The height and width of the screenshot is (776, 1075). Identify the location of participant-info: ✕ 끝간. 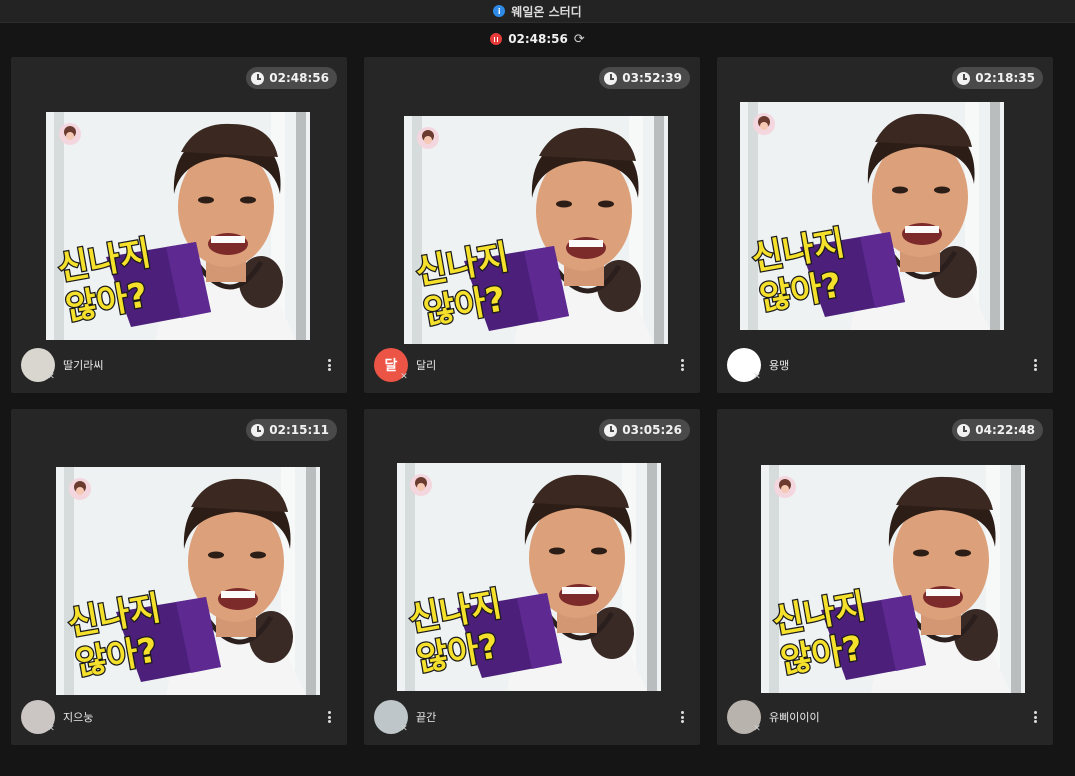
(532, 717).